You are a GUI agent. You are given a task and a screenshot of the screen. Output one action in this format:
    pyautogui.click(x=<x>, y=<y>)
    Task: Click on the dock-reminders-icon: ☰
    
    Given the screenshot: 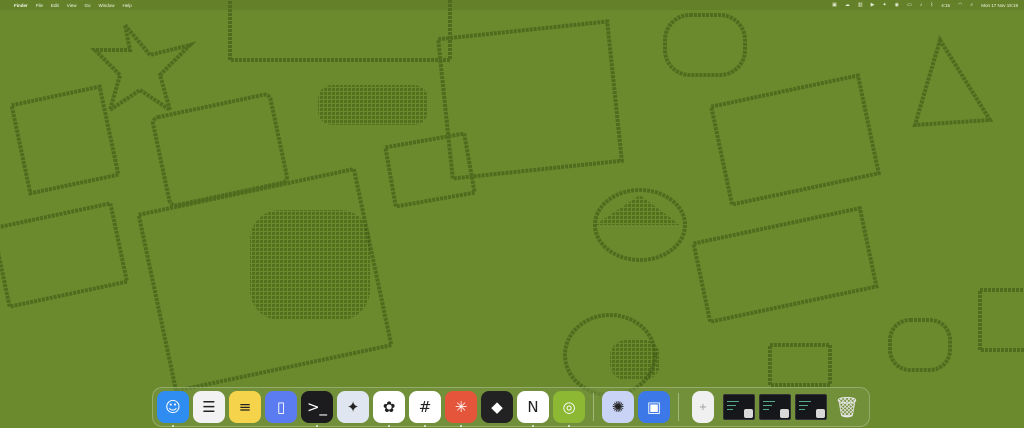 What is the action you would take?
    pyautogui.click(x=209, y=407)
    